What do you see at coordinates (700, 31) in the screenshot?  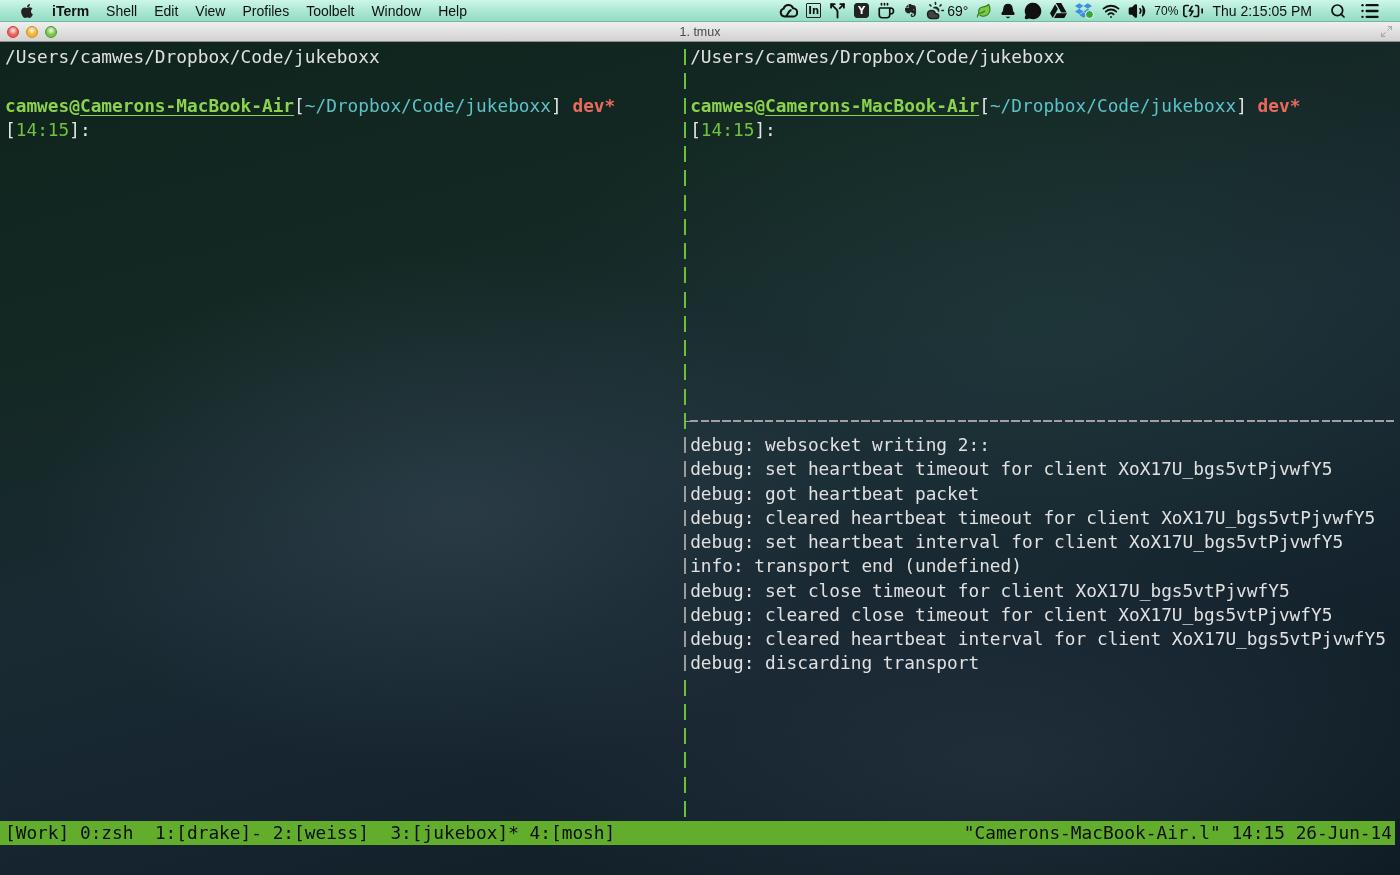 I see `window-title: 1. tmux` at bounding box center [700, 31].